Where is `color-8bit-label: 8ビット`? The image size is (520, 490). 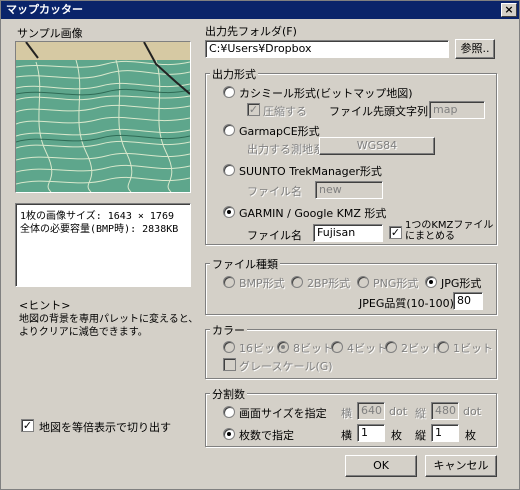 color-8bit-label: 8ビット is located at coordinates (313, 348).